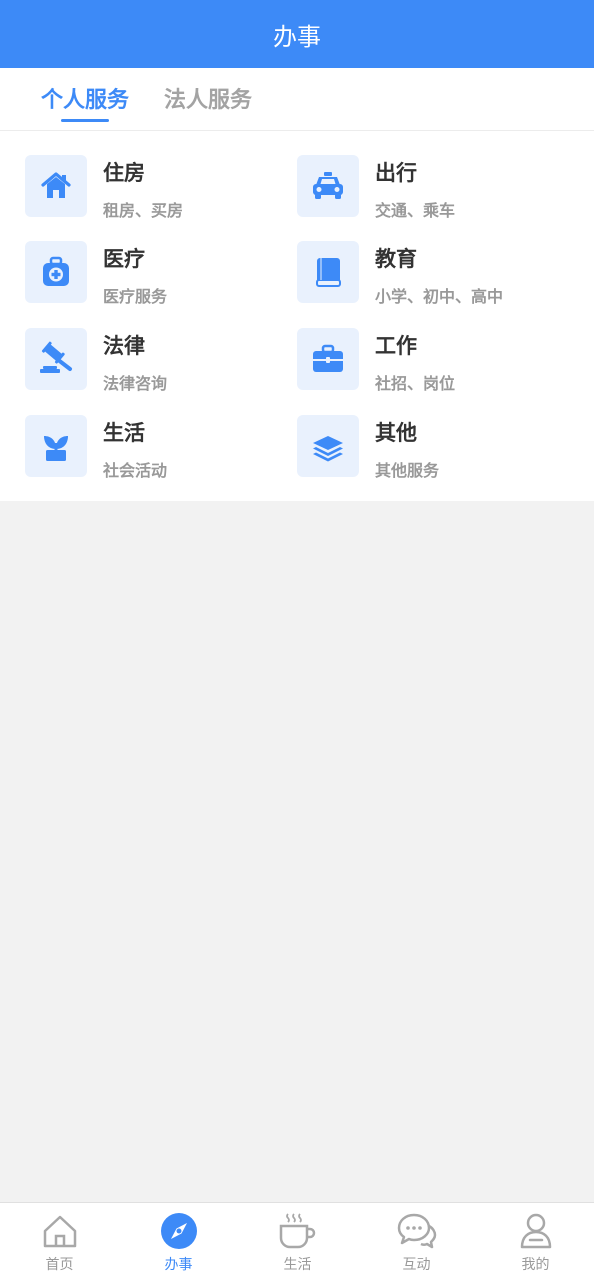 Image resolution: width=594 pixels, height=1280 pixels. Describe the element at coordinates (297, 1265) in the screenshot. I see `tabbar-label: 生活` at that location.